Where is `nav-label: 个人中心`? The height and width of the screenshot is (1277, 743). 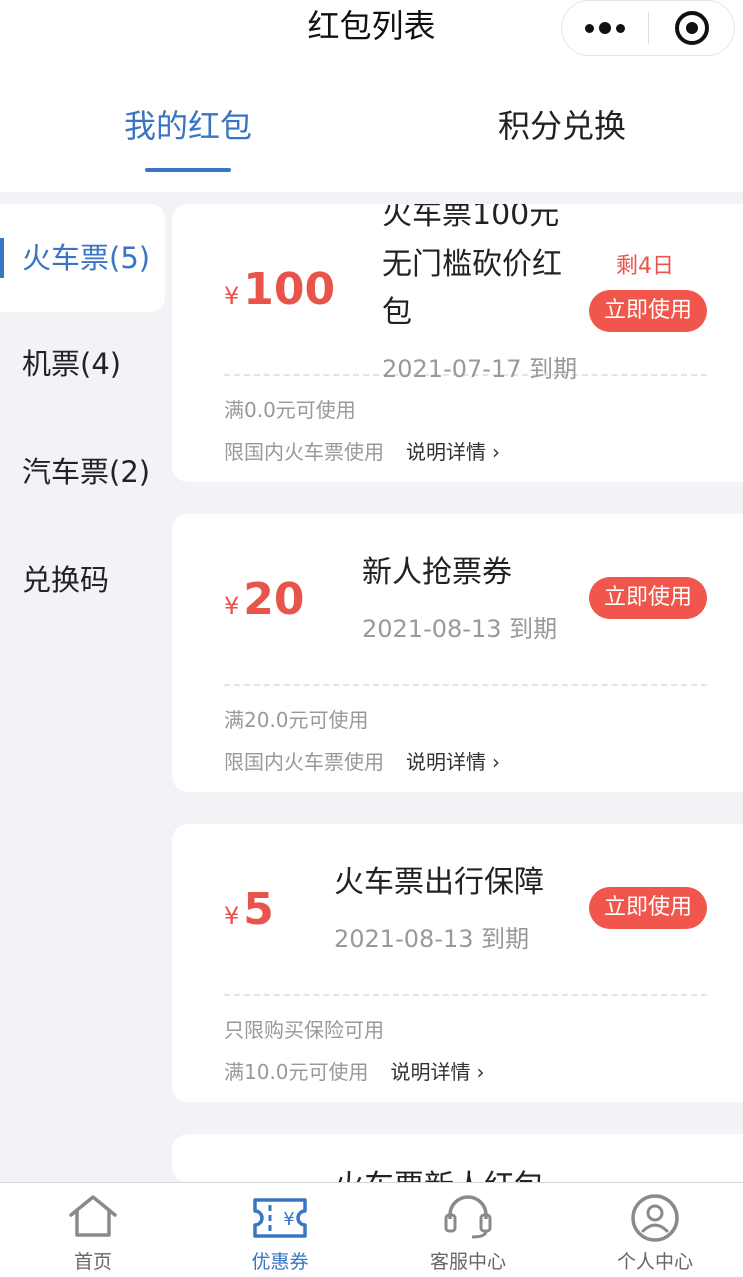
nav-label: 个人中心 is located at coordinates (654, 1262).